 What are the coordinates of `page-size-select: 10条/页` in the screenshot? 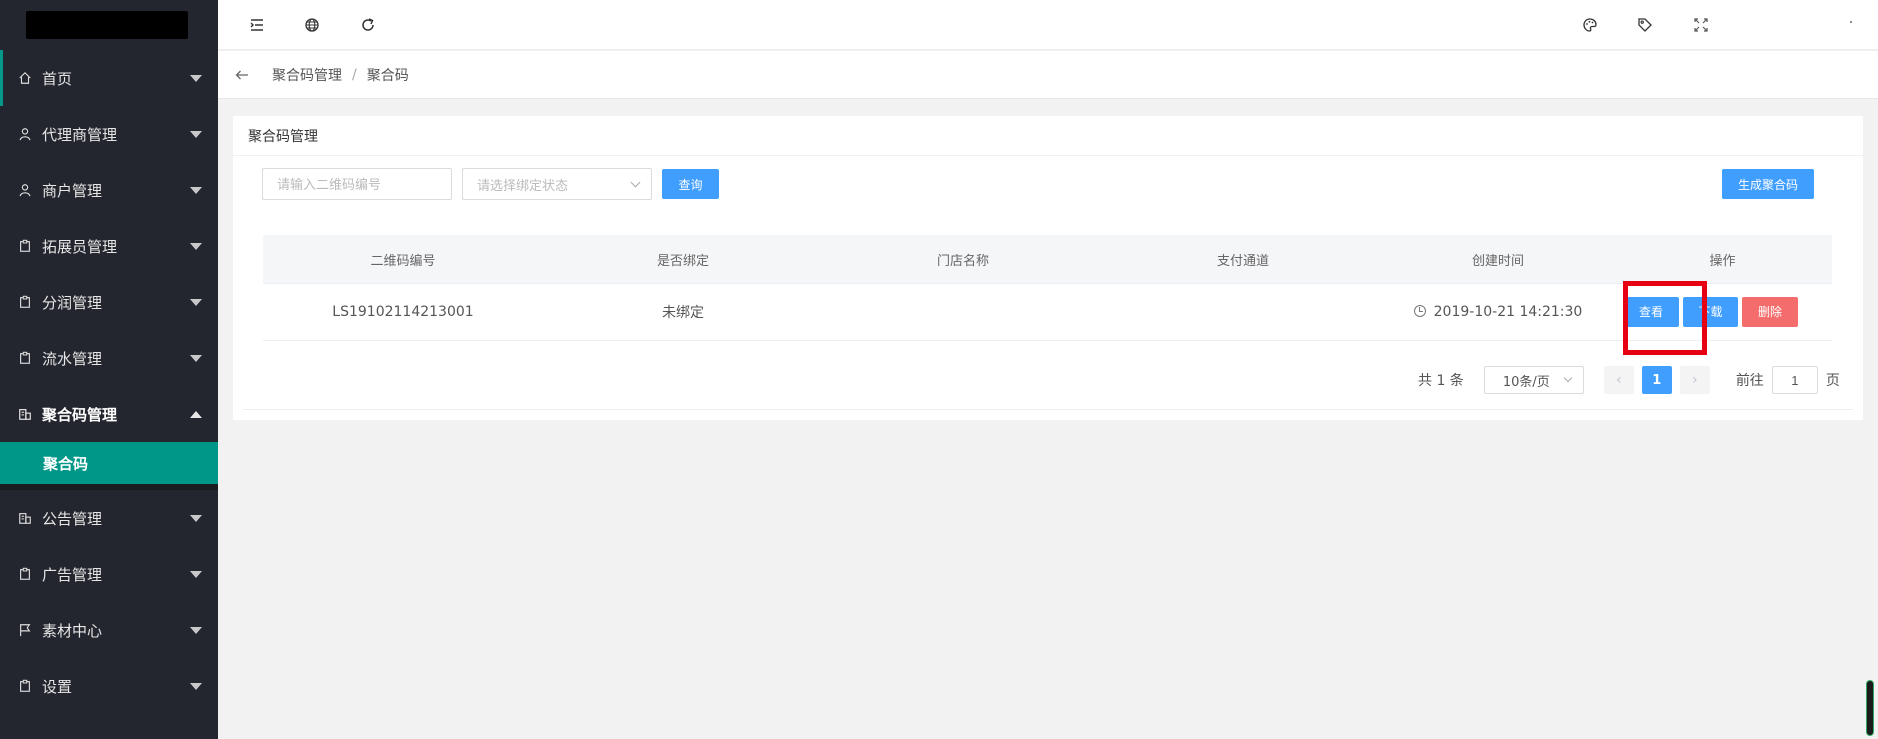 It's located at (1533, 380).